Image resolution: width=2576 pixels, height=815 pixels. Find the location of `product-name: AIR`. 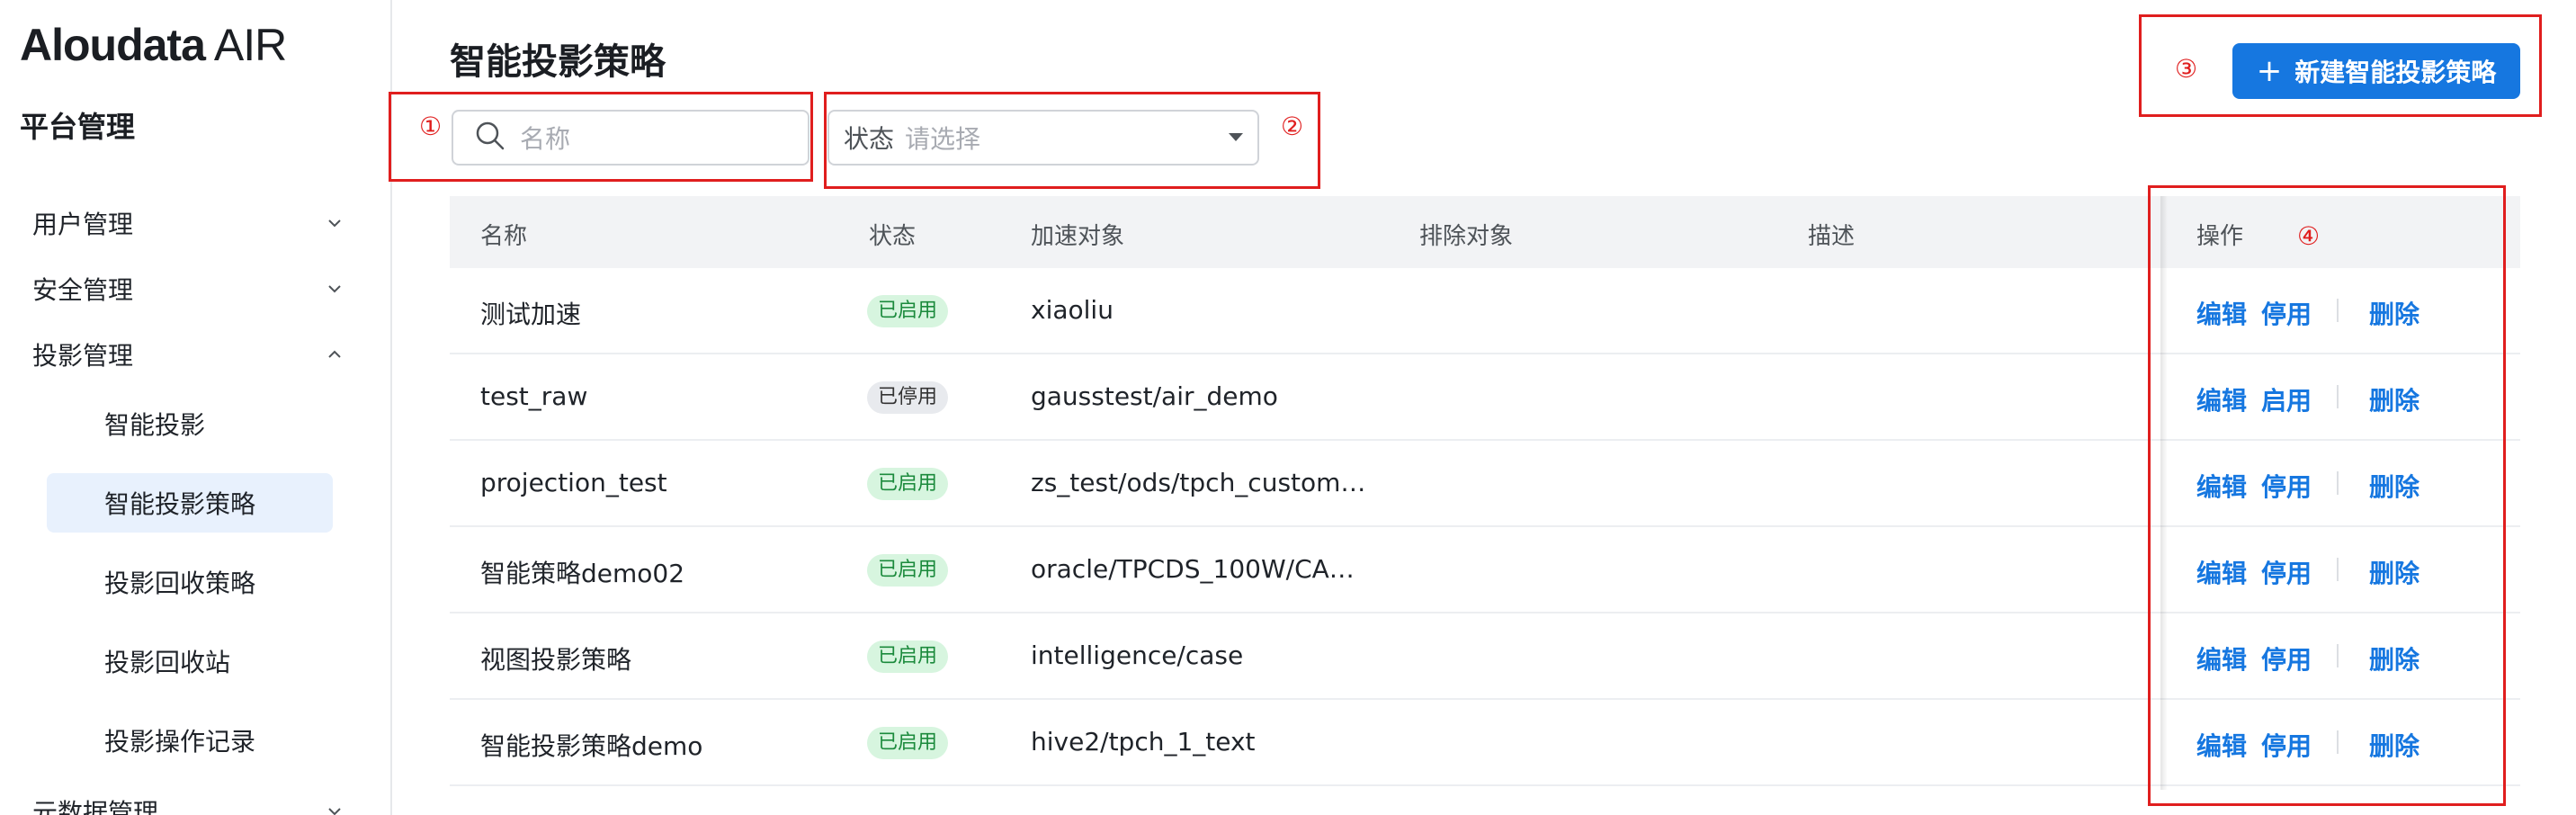

product-name: AIR is located at coordinates (250, 45).